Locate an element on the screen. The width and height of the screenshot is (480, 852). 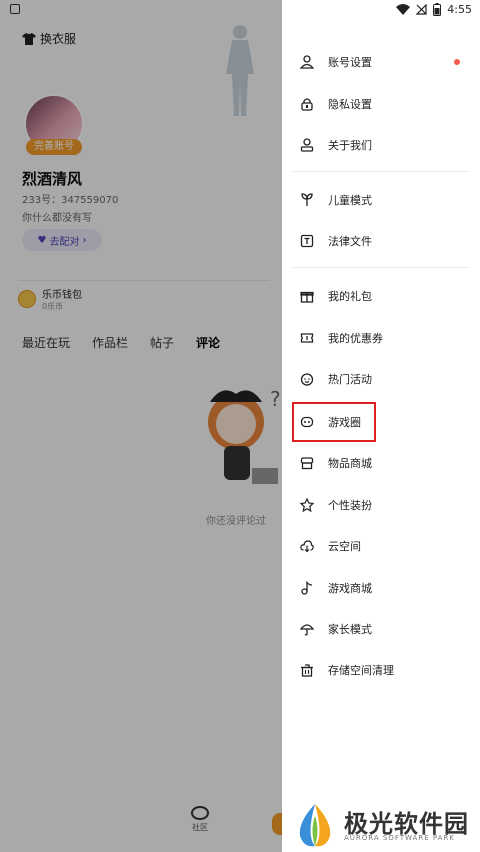
menu-item-my-gifts: 我的礼包 is located at coordinates (381, 296).